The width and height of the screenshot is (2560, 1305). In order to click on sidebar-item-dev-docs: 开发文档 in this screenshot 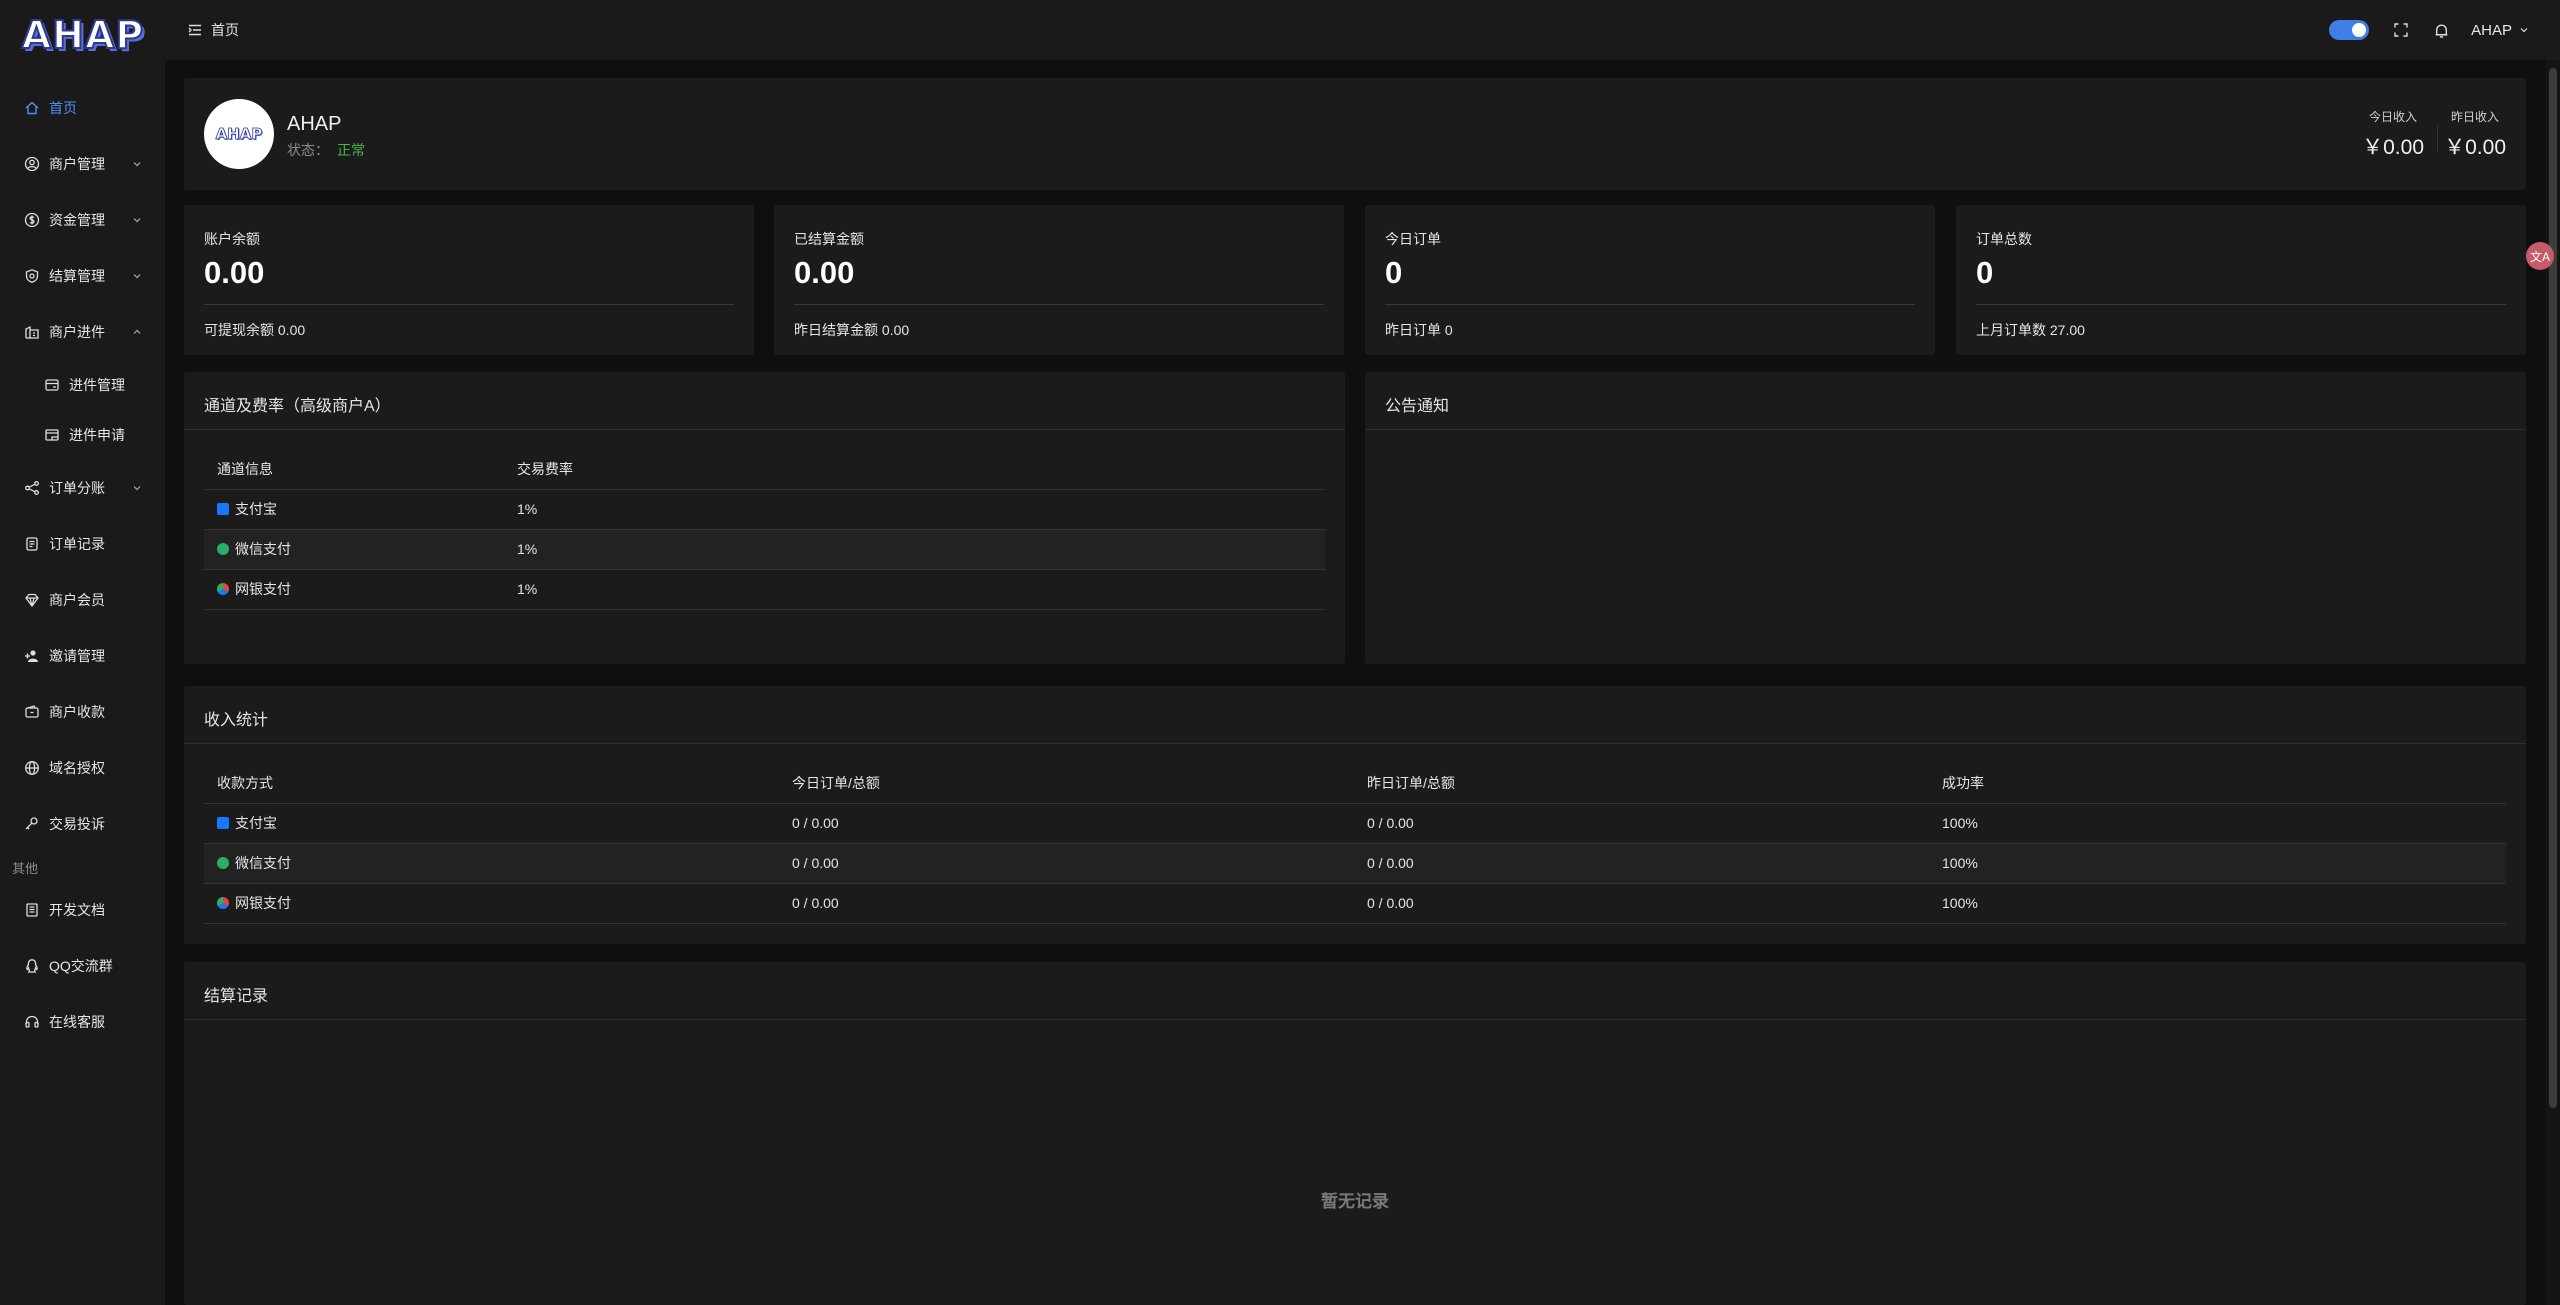, I will do `click(82, 910)`.